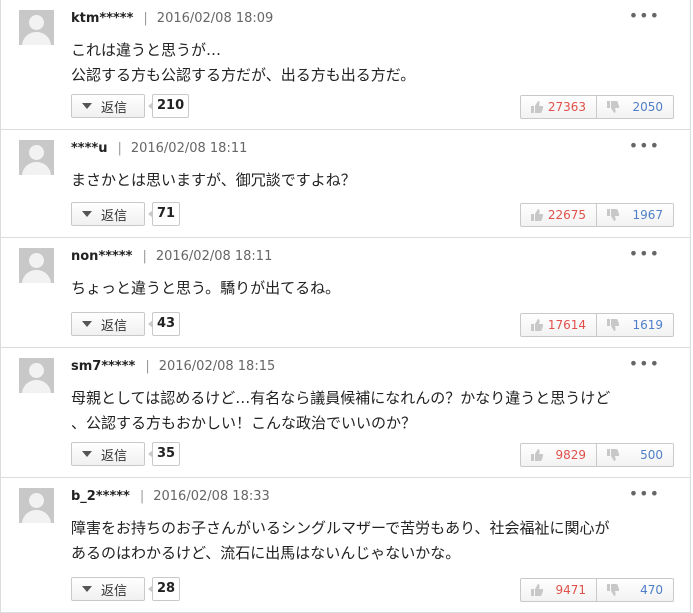 The width and height of the screenshot is (693, 613). What do you see at coordinates (371, 288) in the screenshot?
I see `comment-text: ちょっと違うと思う。驕りが出てるね。` at bounding box center [371, 288].